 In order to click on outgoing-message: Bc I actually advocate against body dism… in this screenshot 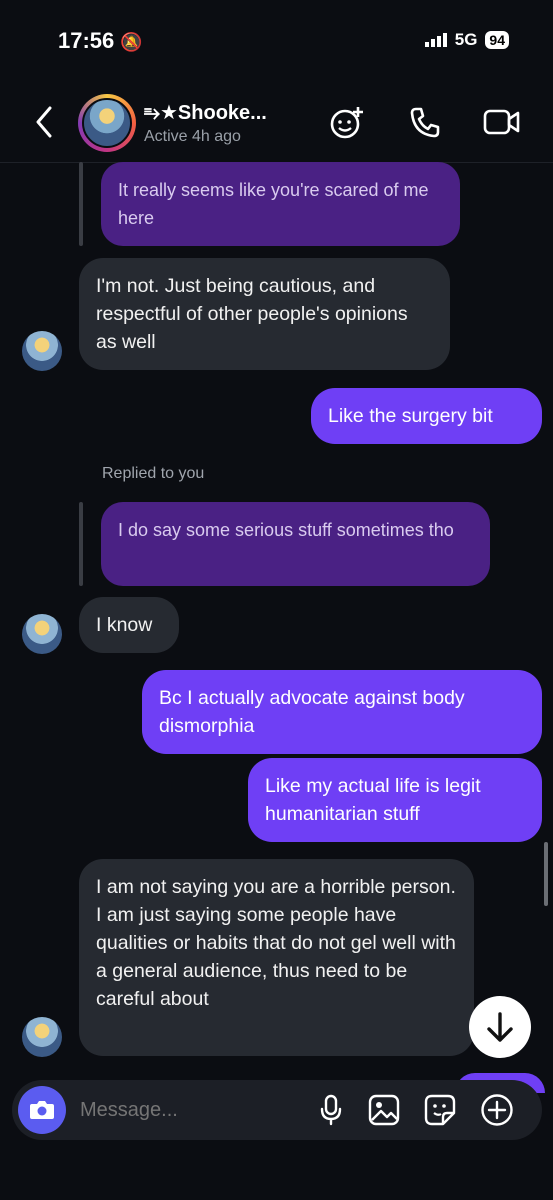, I will do `click(342, 712)`.